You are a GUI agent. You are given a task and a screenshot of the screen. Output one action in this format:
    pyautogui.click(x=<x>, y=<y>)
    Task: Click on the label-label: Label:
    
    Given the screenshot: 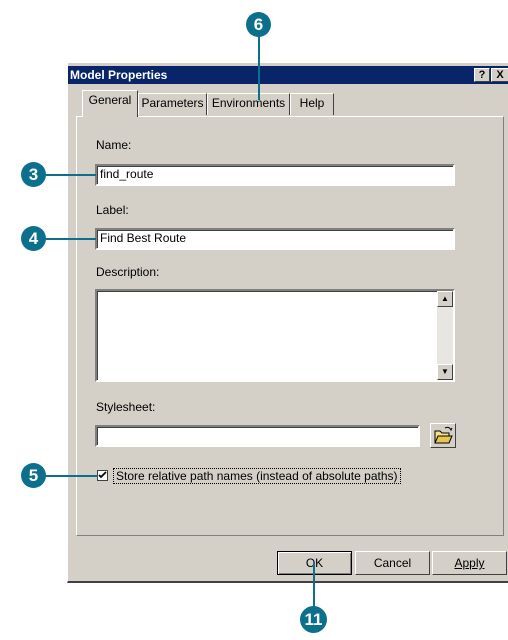 What is the action you would take?
    pyautogui.click(x=112, y=210)
    